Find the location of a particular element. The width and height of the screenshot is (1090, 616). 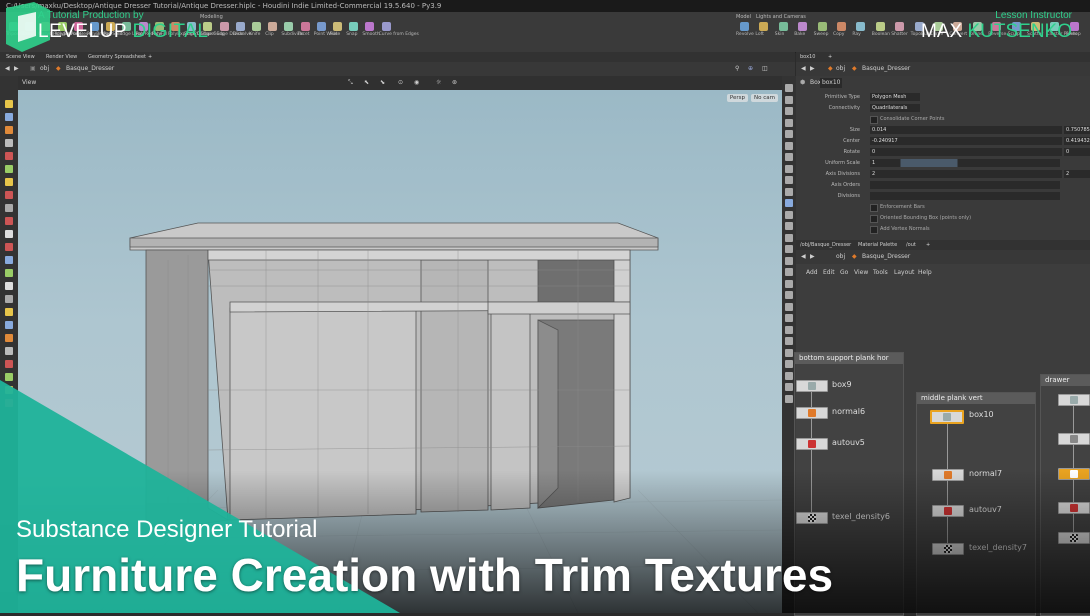

network-path-object: Basque_Dresser is located at coordinates (886, 257).